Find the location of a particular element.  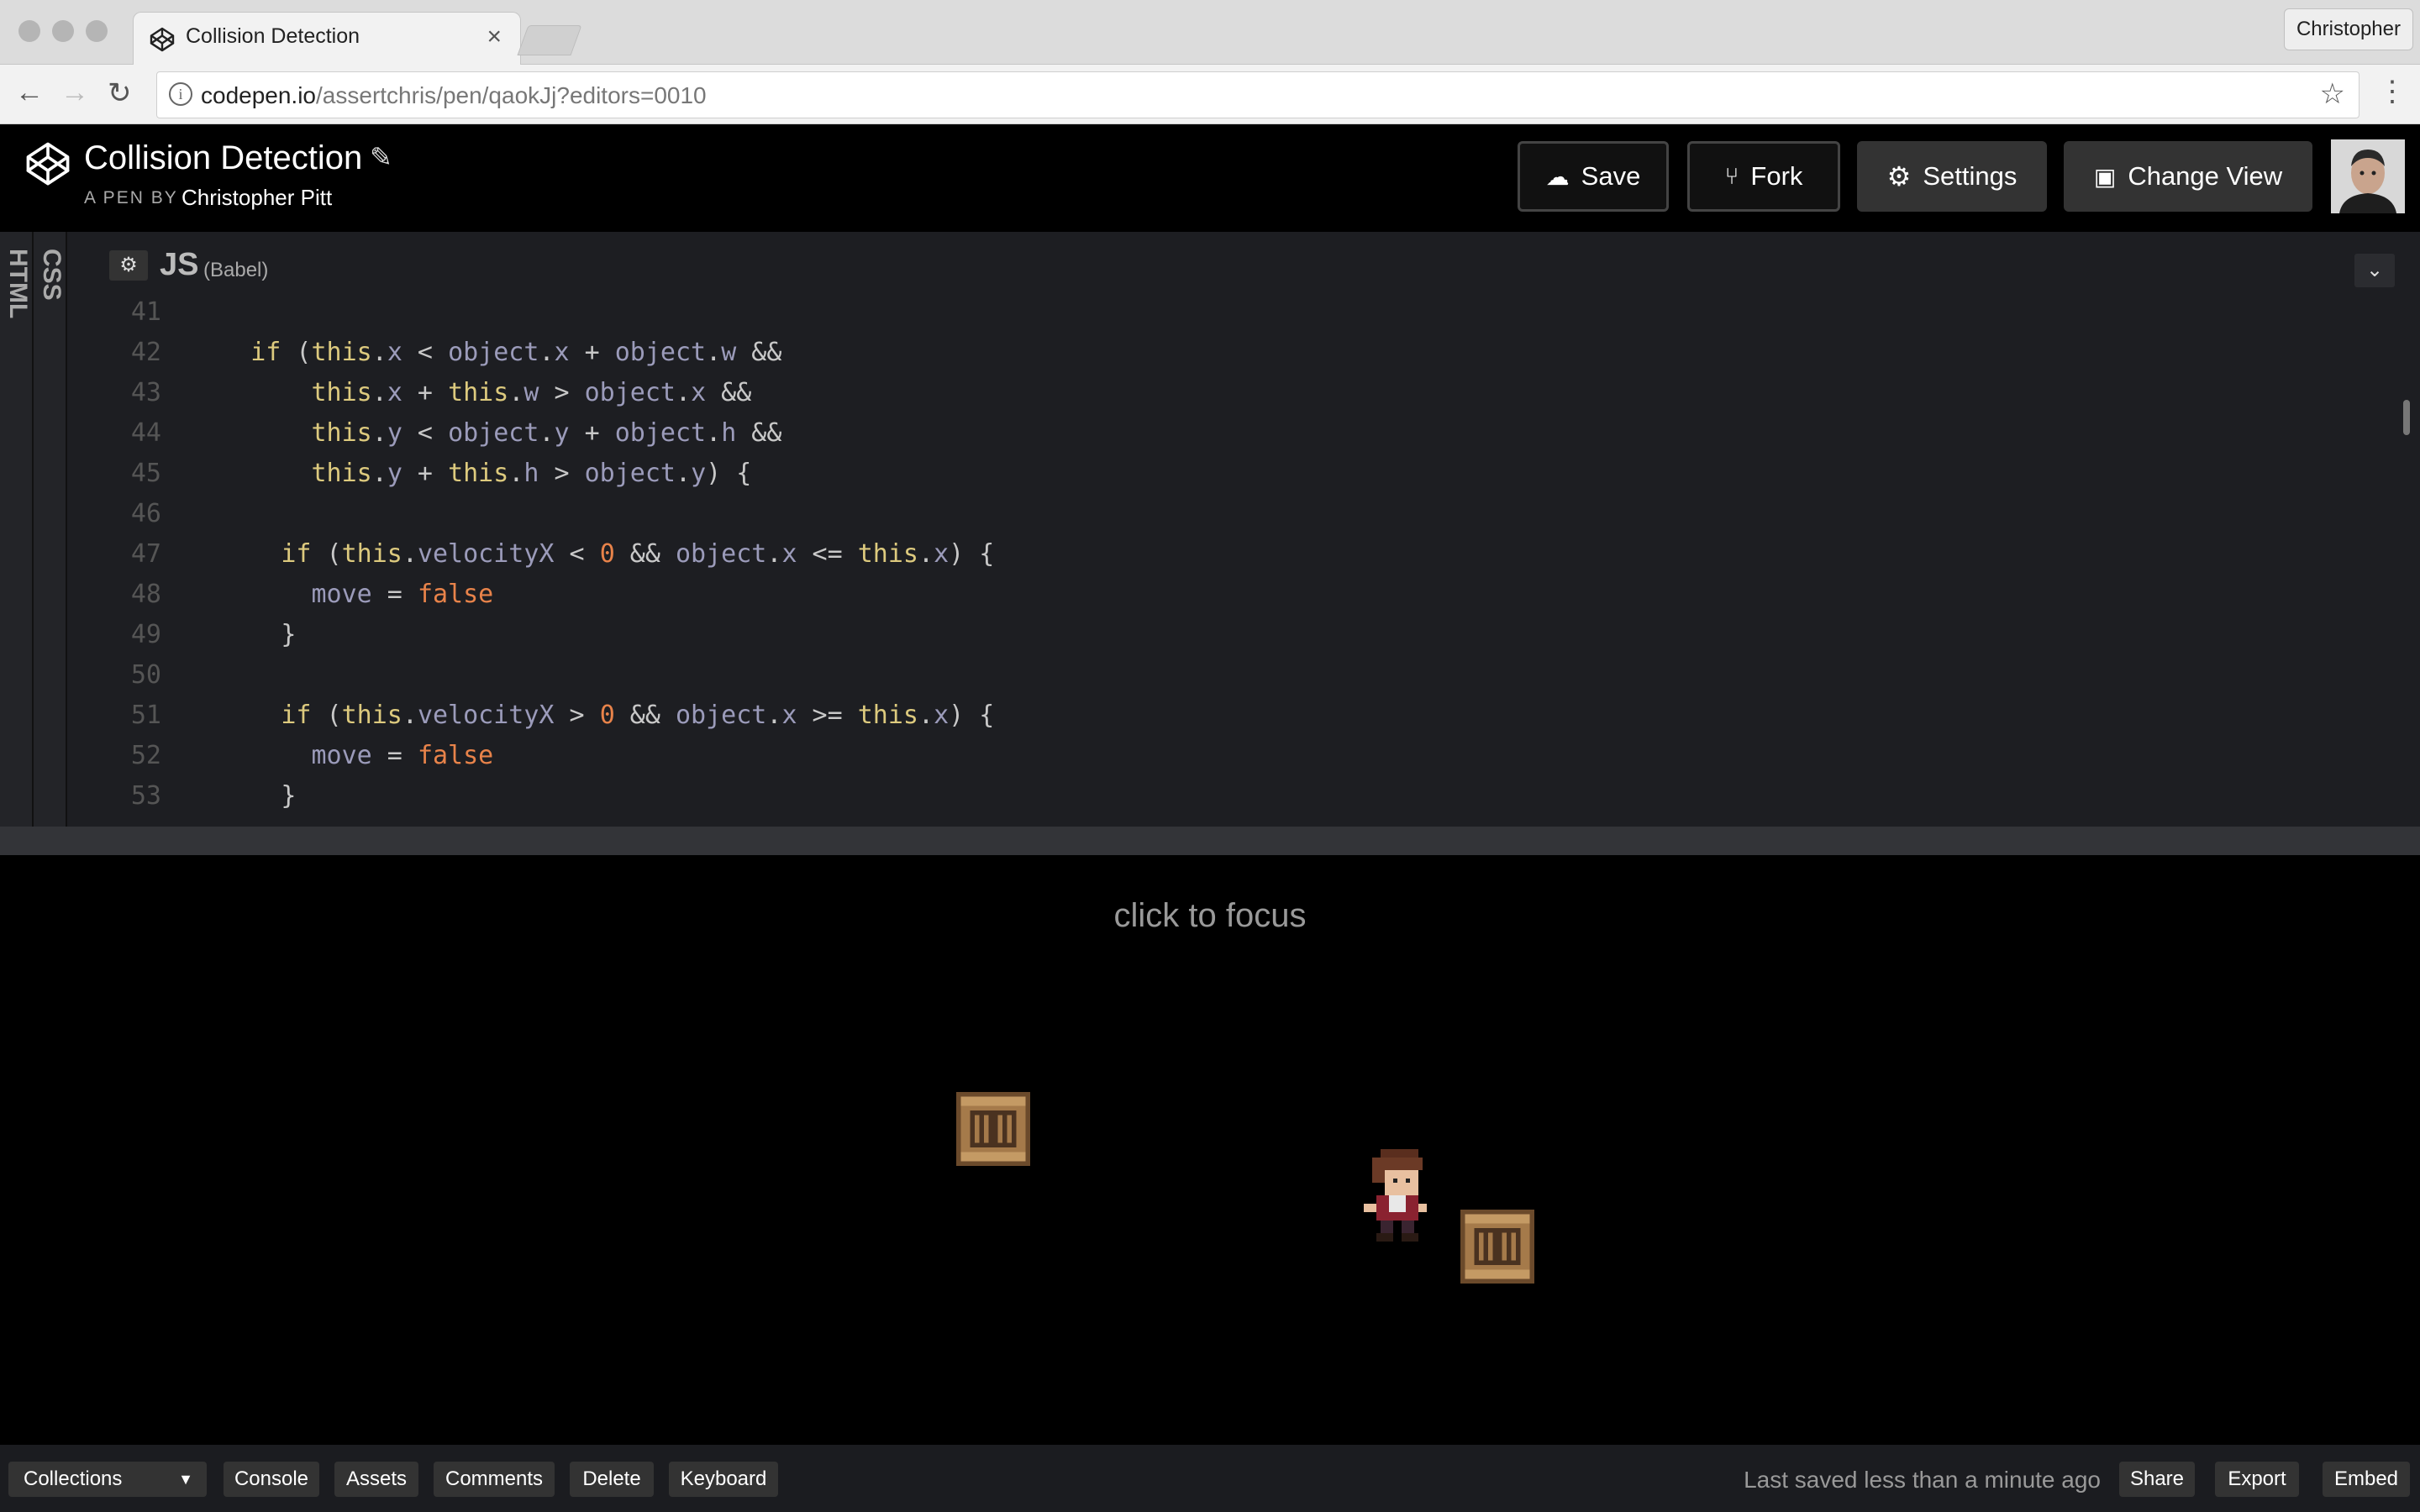

change-view-button: ▣ Change View is located at coordinates (2188, 176).